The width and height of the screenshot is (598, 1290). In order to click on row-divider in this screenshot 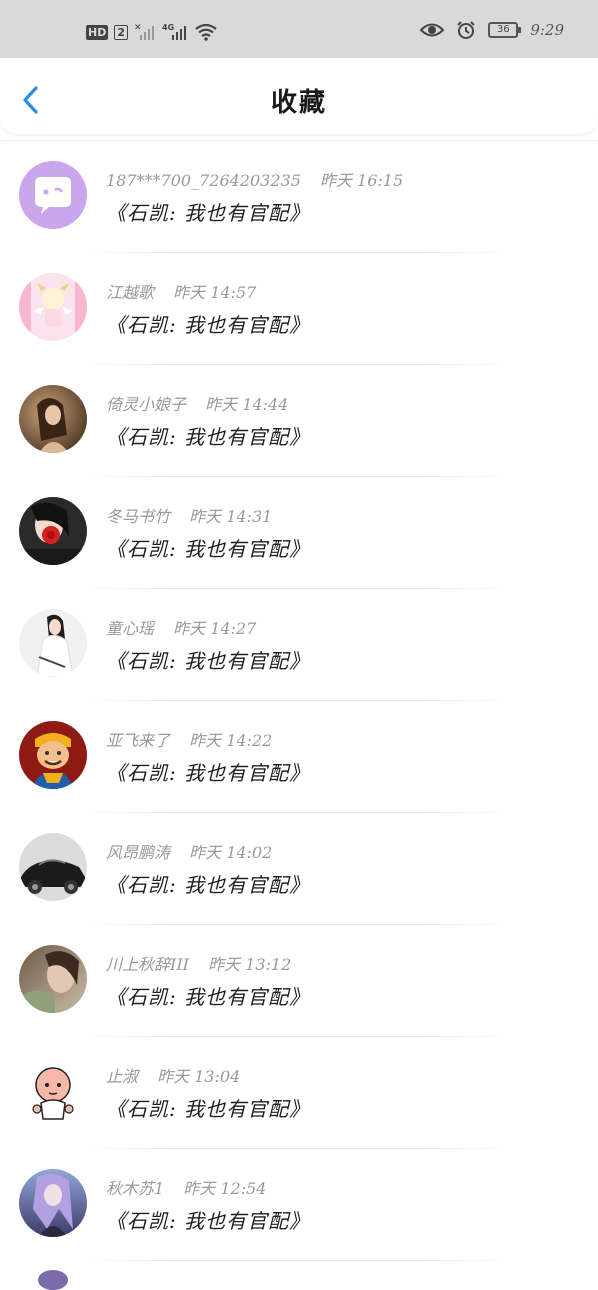, I will do `click(298, 1260)`.